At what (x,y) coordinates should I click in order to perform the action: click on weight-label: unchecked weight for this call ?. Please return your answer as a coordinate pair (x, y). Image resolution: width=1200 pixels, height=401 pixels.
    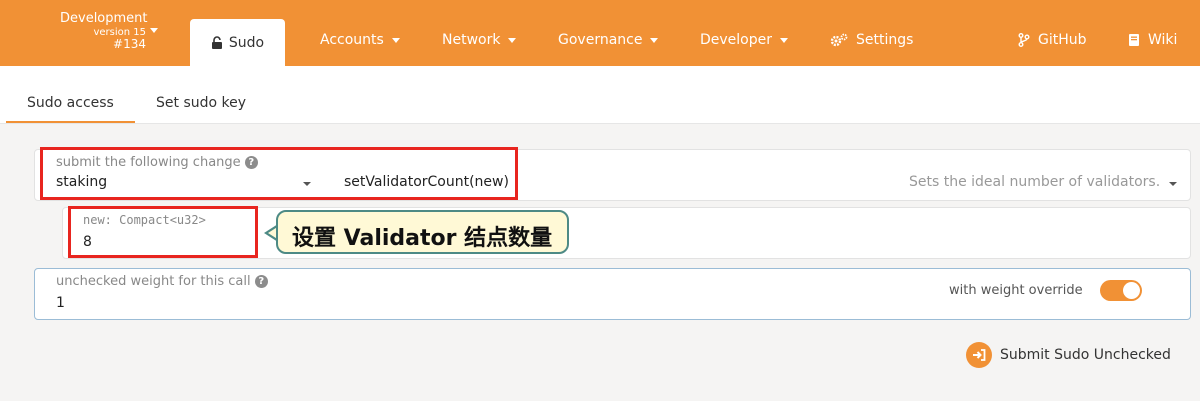
    Looking at the image, I should click on (162, 281).